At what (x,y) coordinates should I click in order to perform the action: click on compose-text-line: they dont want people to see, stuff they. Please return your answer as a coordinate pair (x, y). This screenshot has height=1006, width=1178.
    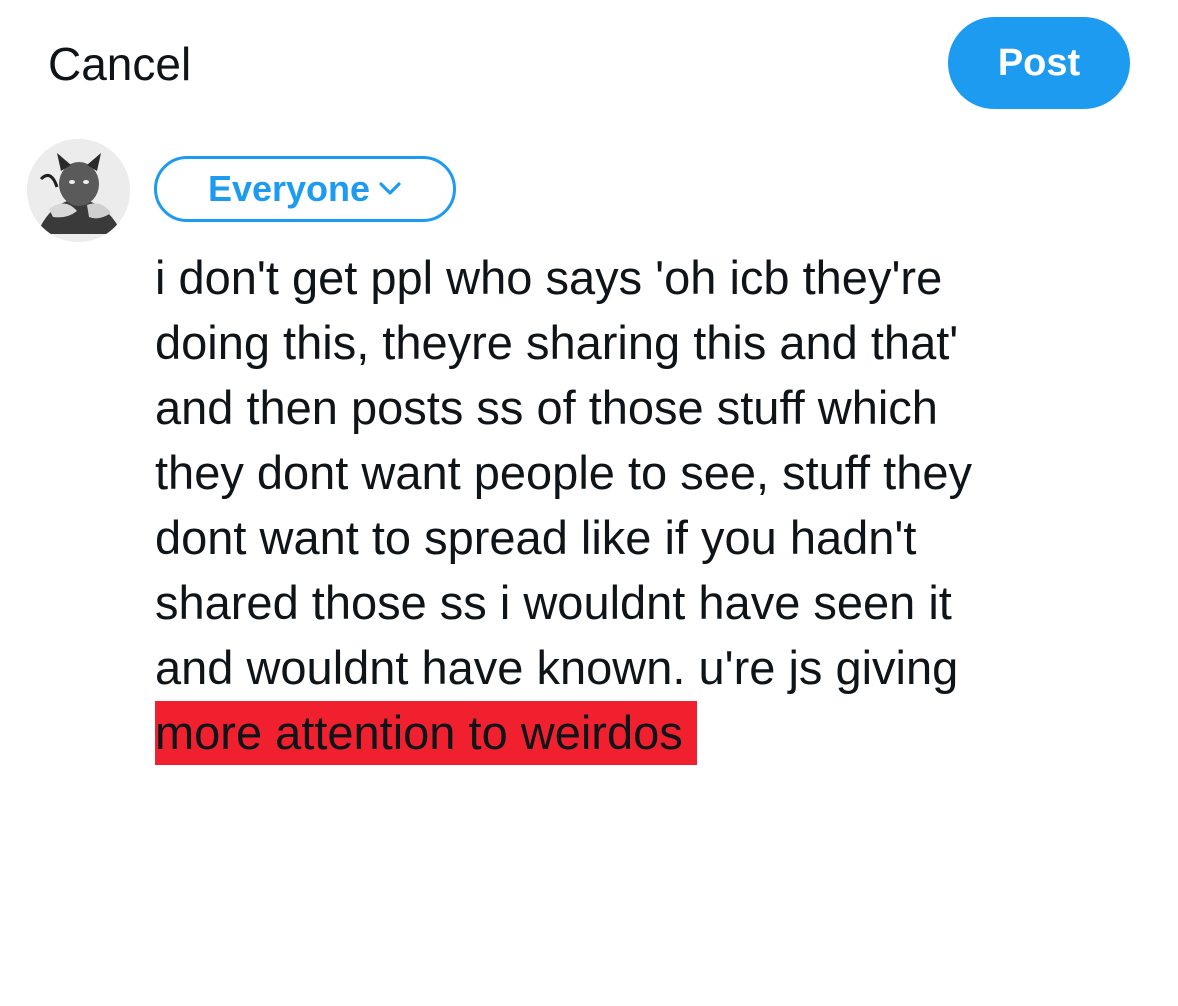
    Looking at the image, I should click on (563, 472).